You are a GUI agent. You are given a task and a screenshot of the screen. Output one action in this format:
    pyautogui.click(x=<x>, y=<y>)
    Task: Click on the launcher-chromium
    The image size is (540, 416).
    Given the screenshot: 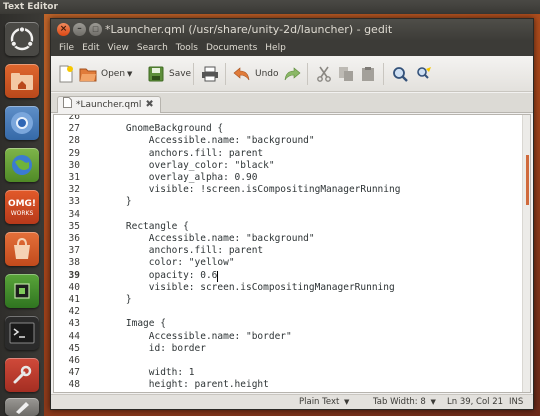 What is the action you would take?
    pyautogui.click(x=22, y=123)
    